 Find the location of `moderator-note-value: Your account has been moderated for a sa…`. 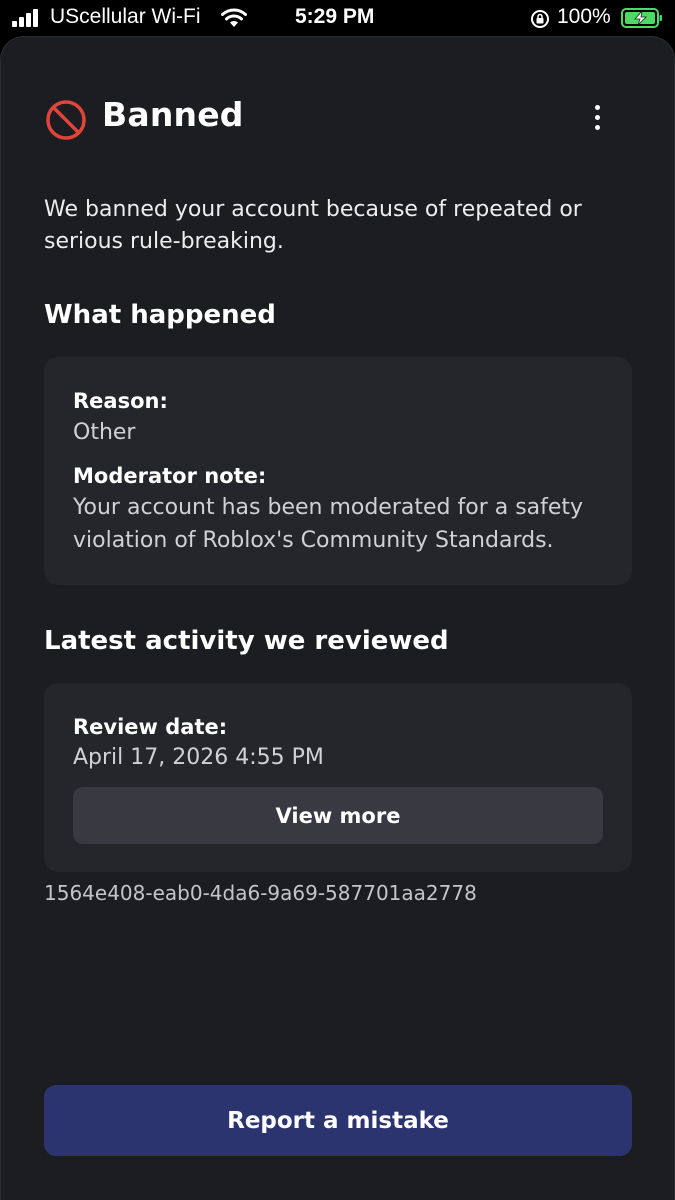

moderator-note-value: Your account has been moderated for a sa… is located at coordinates (328, 524).